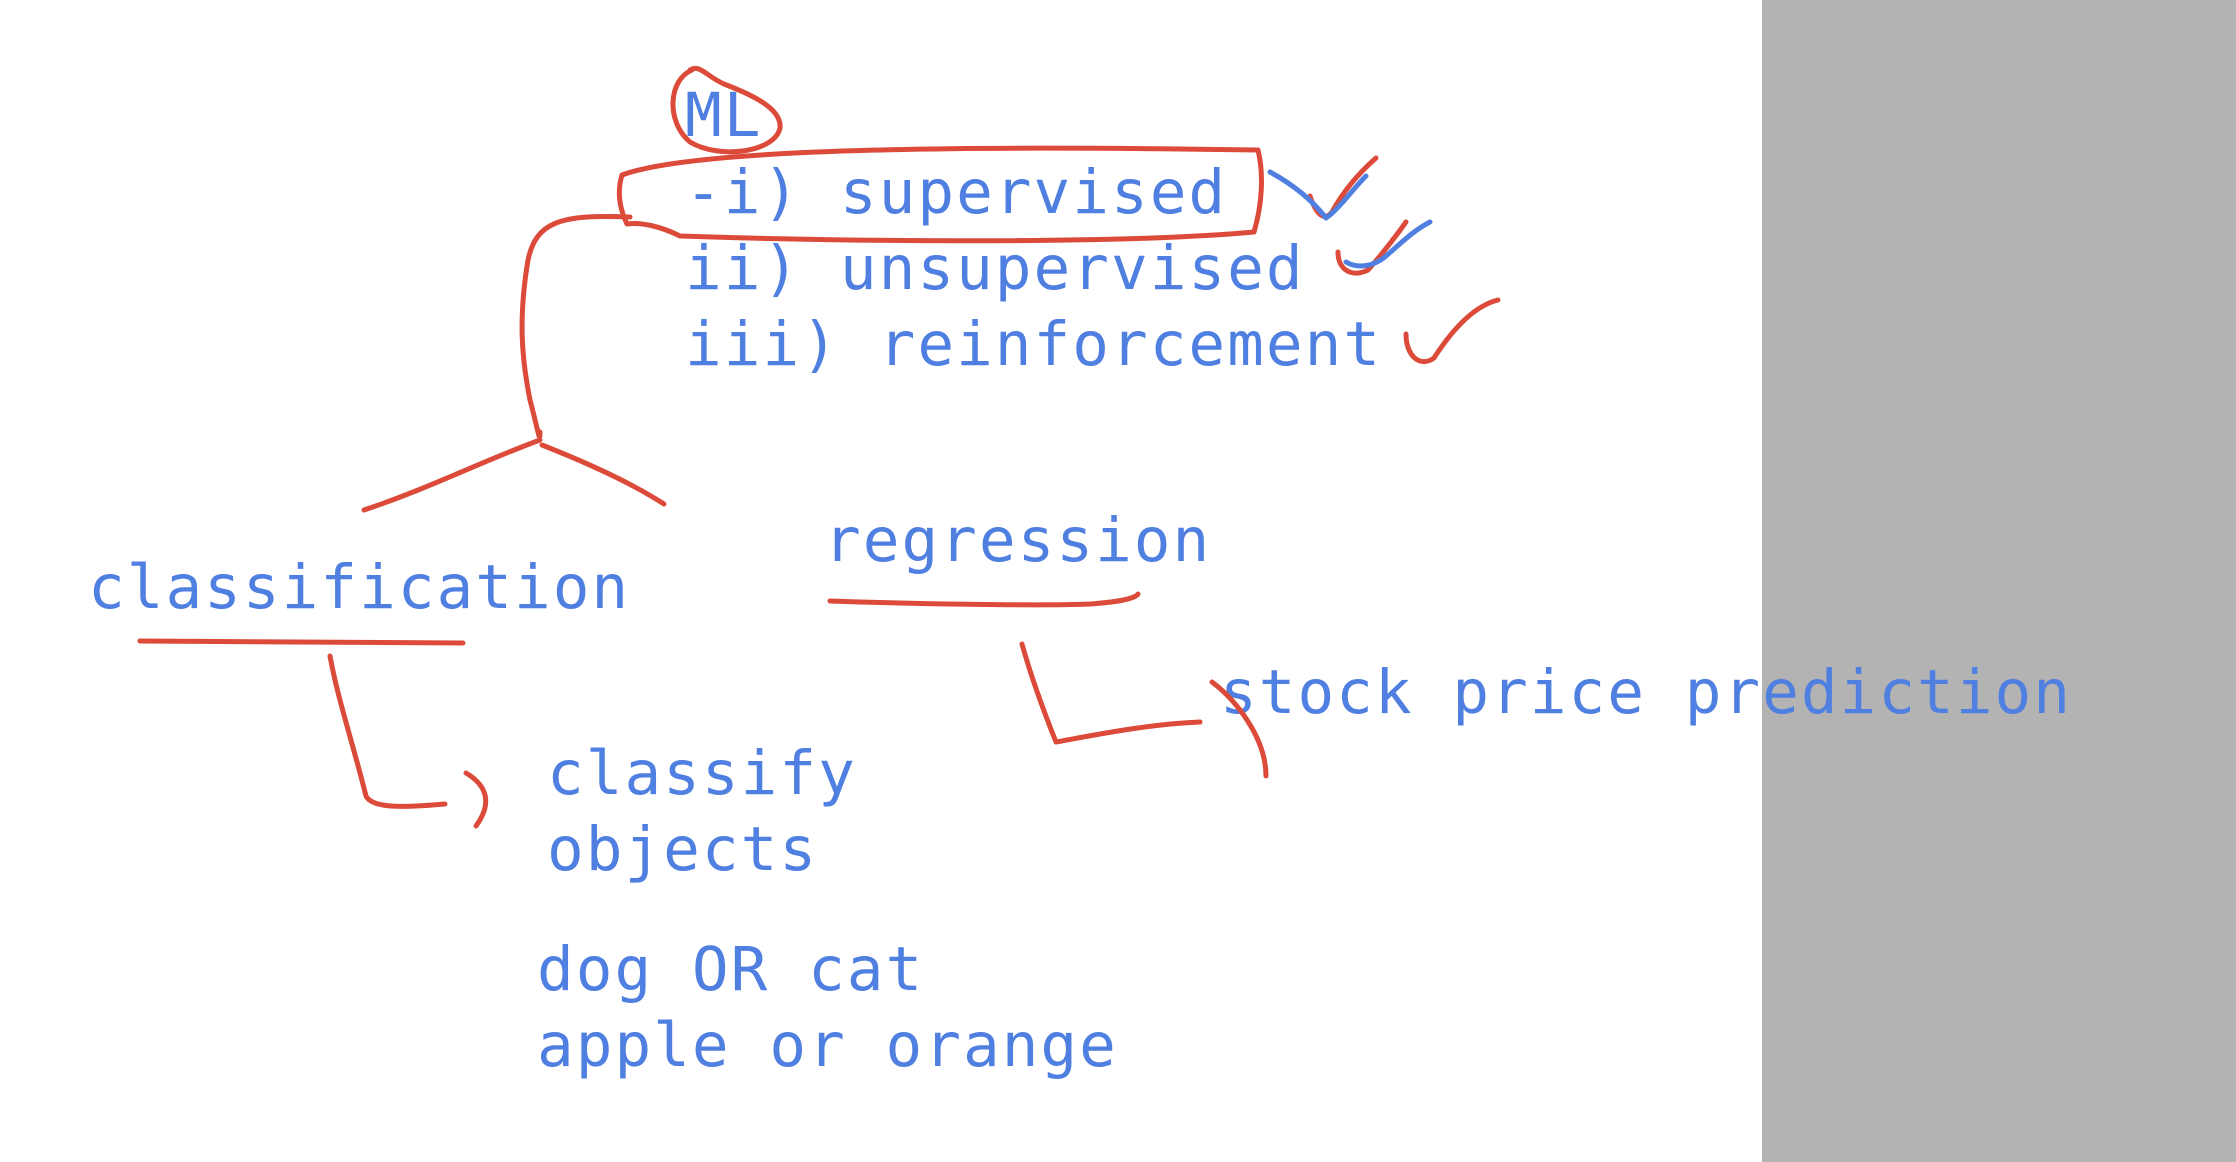 The image size is (2236, 1162). What do you see at coordinates (1452, 331) in the screenshot?
I see `check-reinforcement-red` at bounding box center [1452, 331].